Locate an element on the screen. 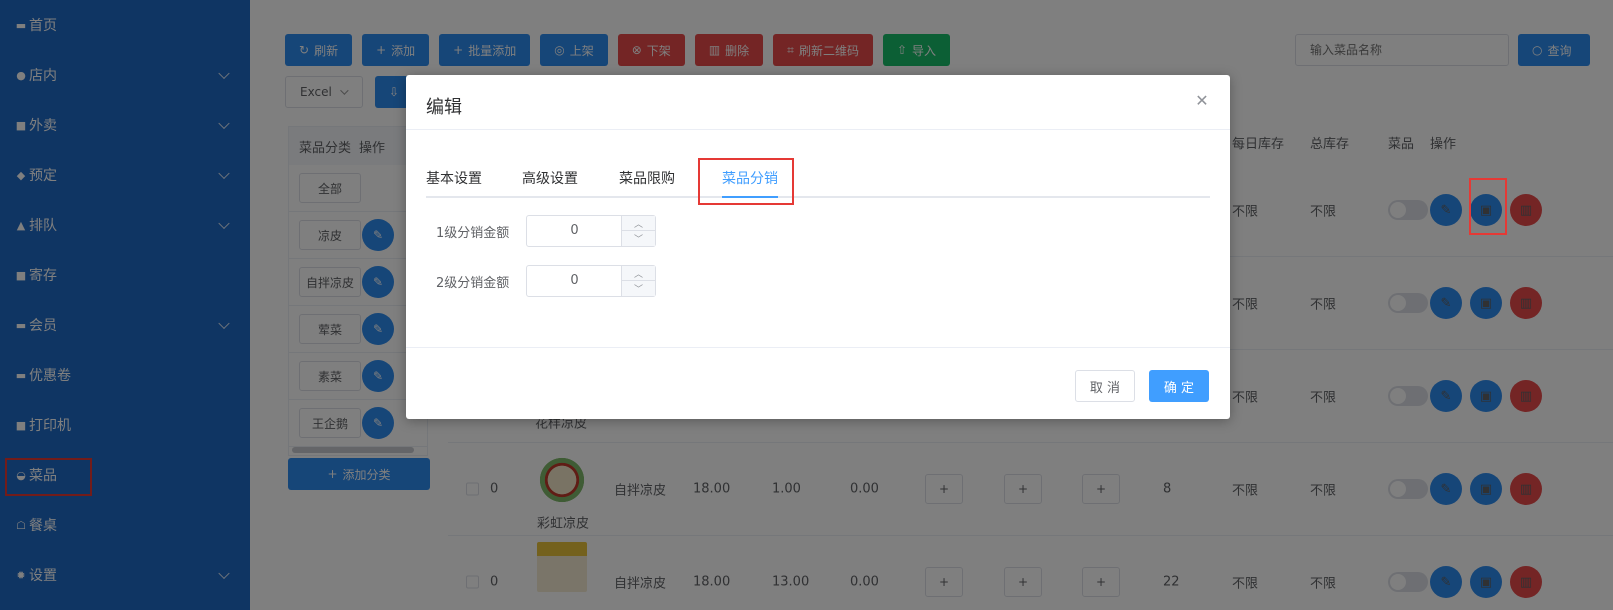 The width and height of the screenshot is (1613, 610). level1-amount-stepper: 0 ︿ ﹀ is located at coordinates (591, 231).